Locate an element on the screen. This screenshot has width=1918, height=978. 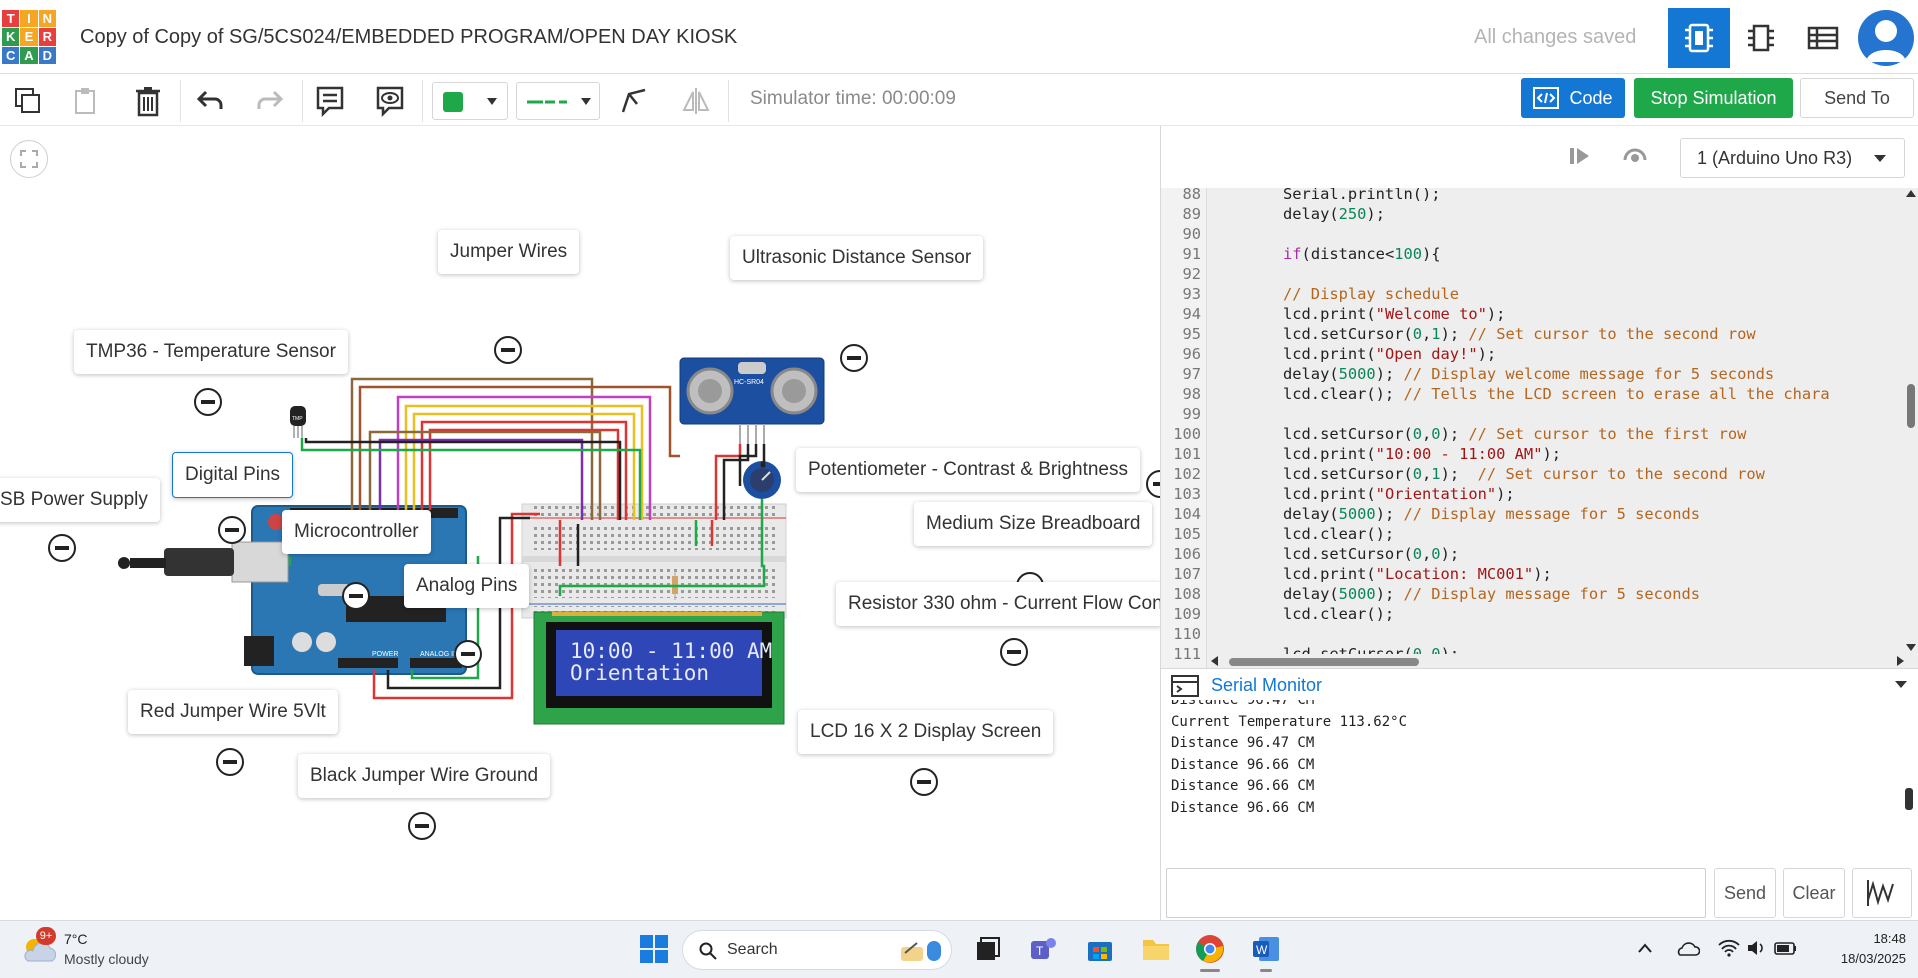
callout-tmp36: TMP36 - Temperature Sensor is located at coordinates (211, 352).